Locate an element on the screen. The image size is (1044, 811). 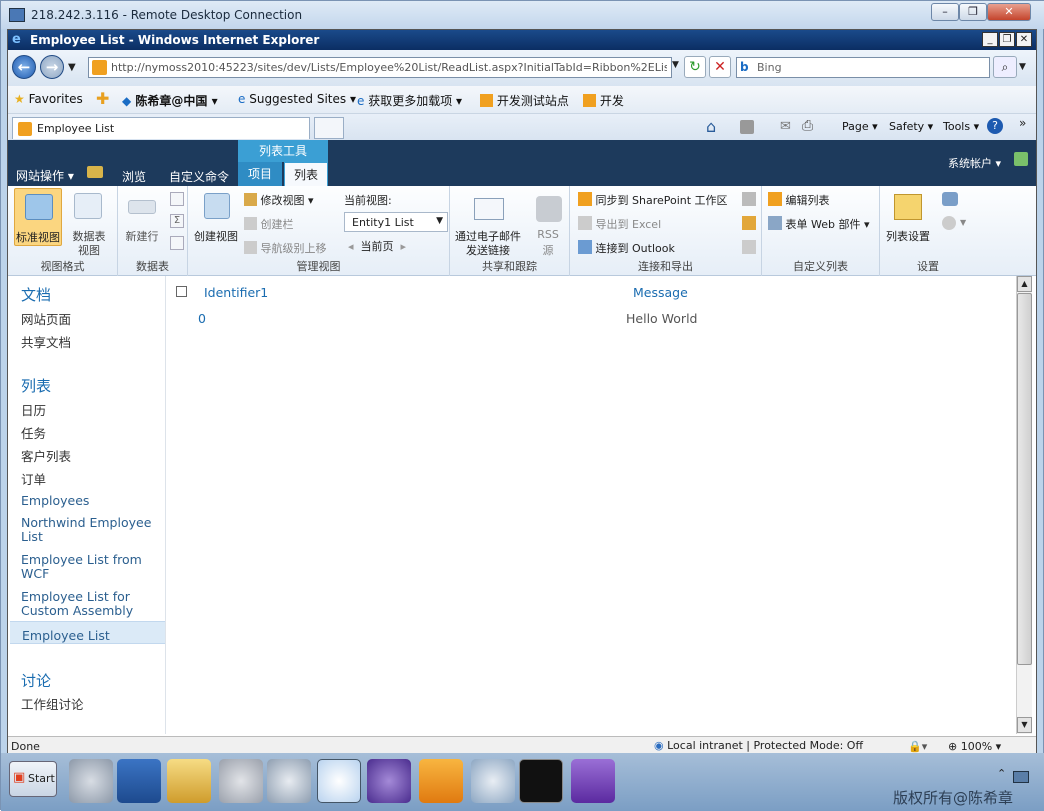
print-icon: ⎙ is located at coordinates (807, 126).